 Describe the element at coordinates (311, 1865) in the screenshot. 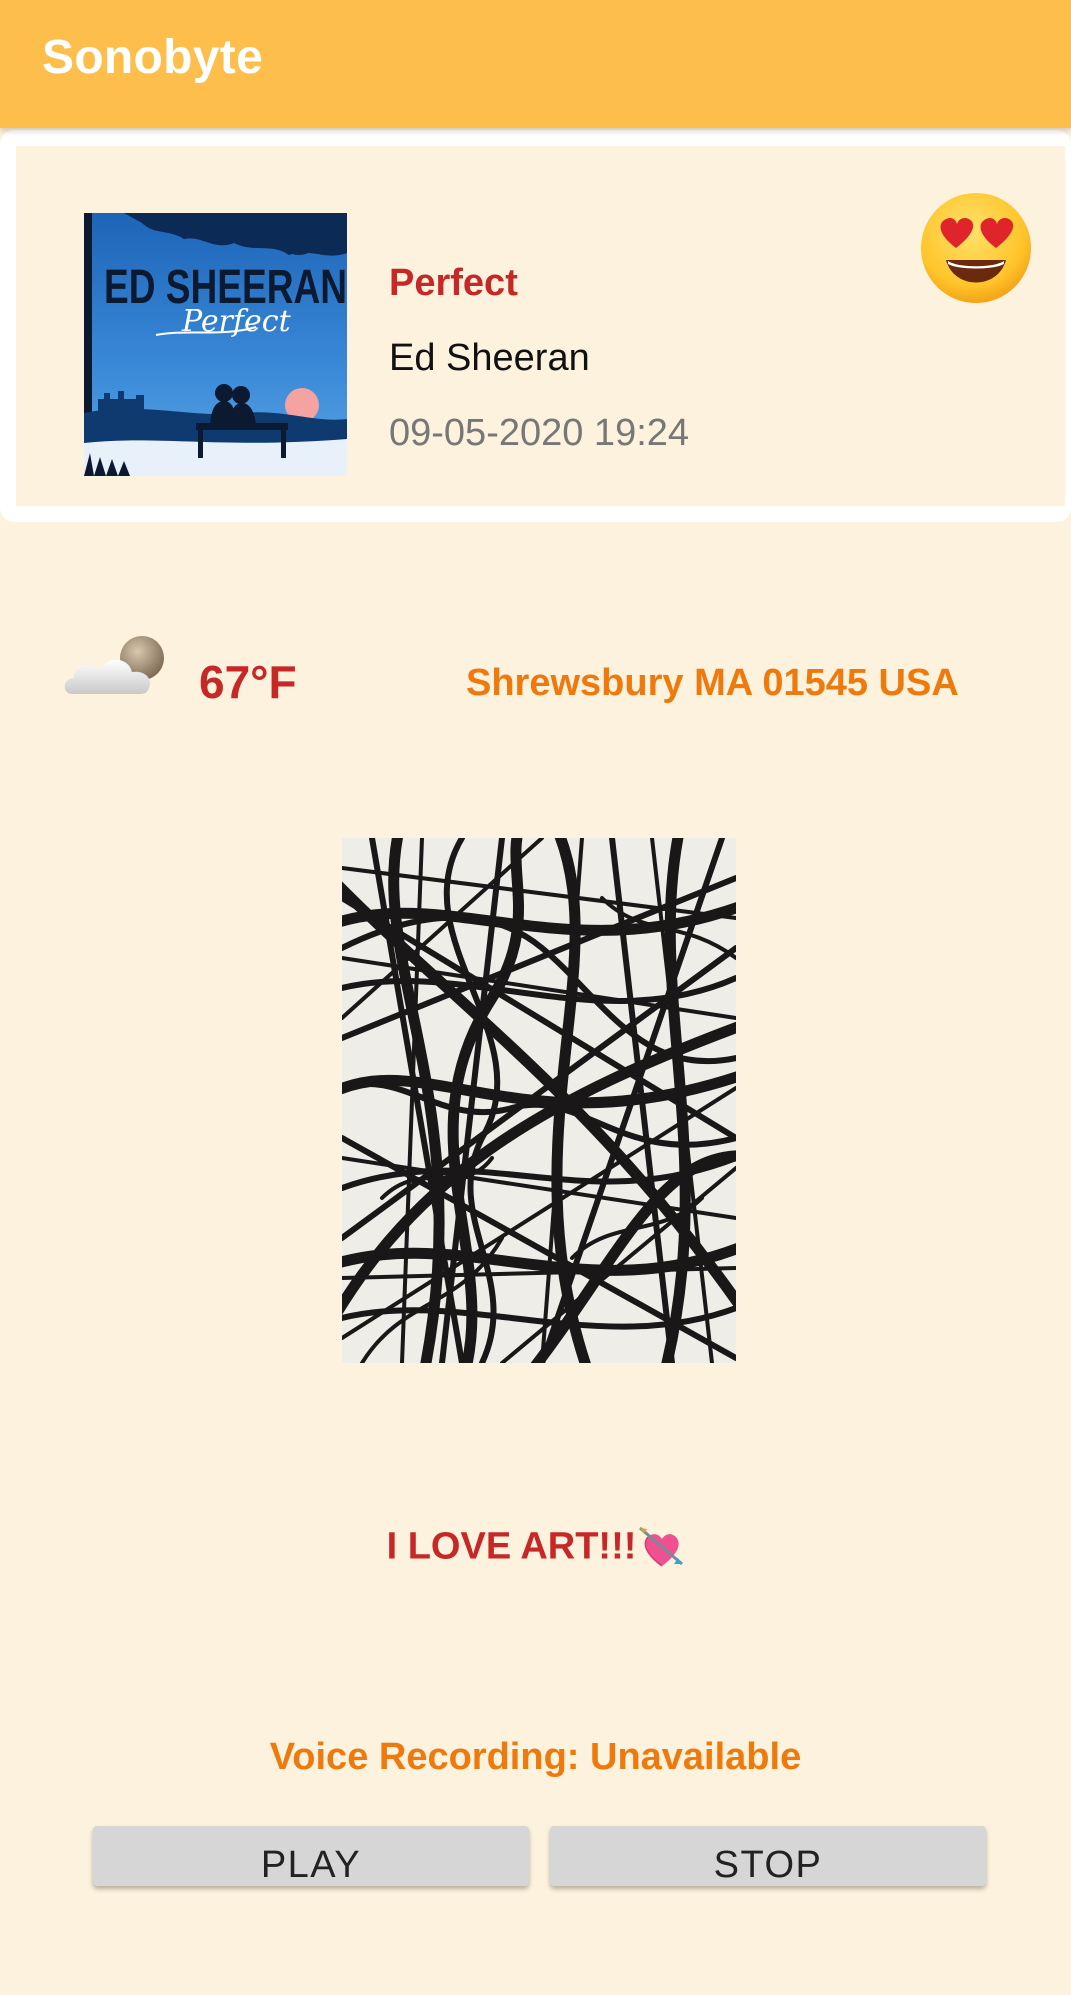

I see `play-button-label: PLAY` at that location.